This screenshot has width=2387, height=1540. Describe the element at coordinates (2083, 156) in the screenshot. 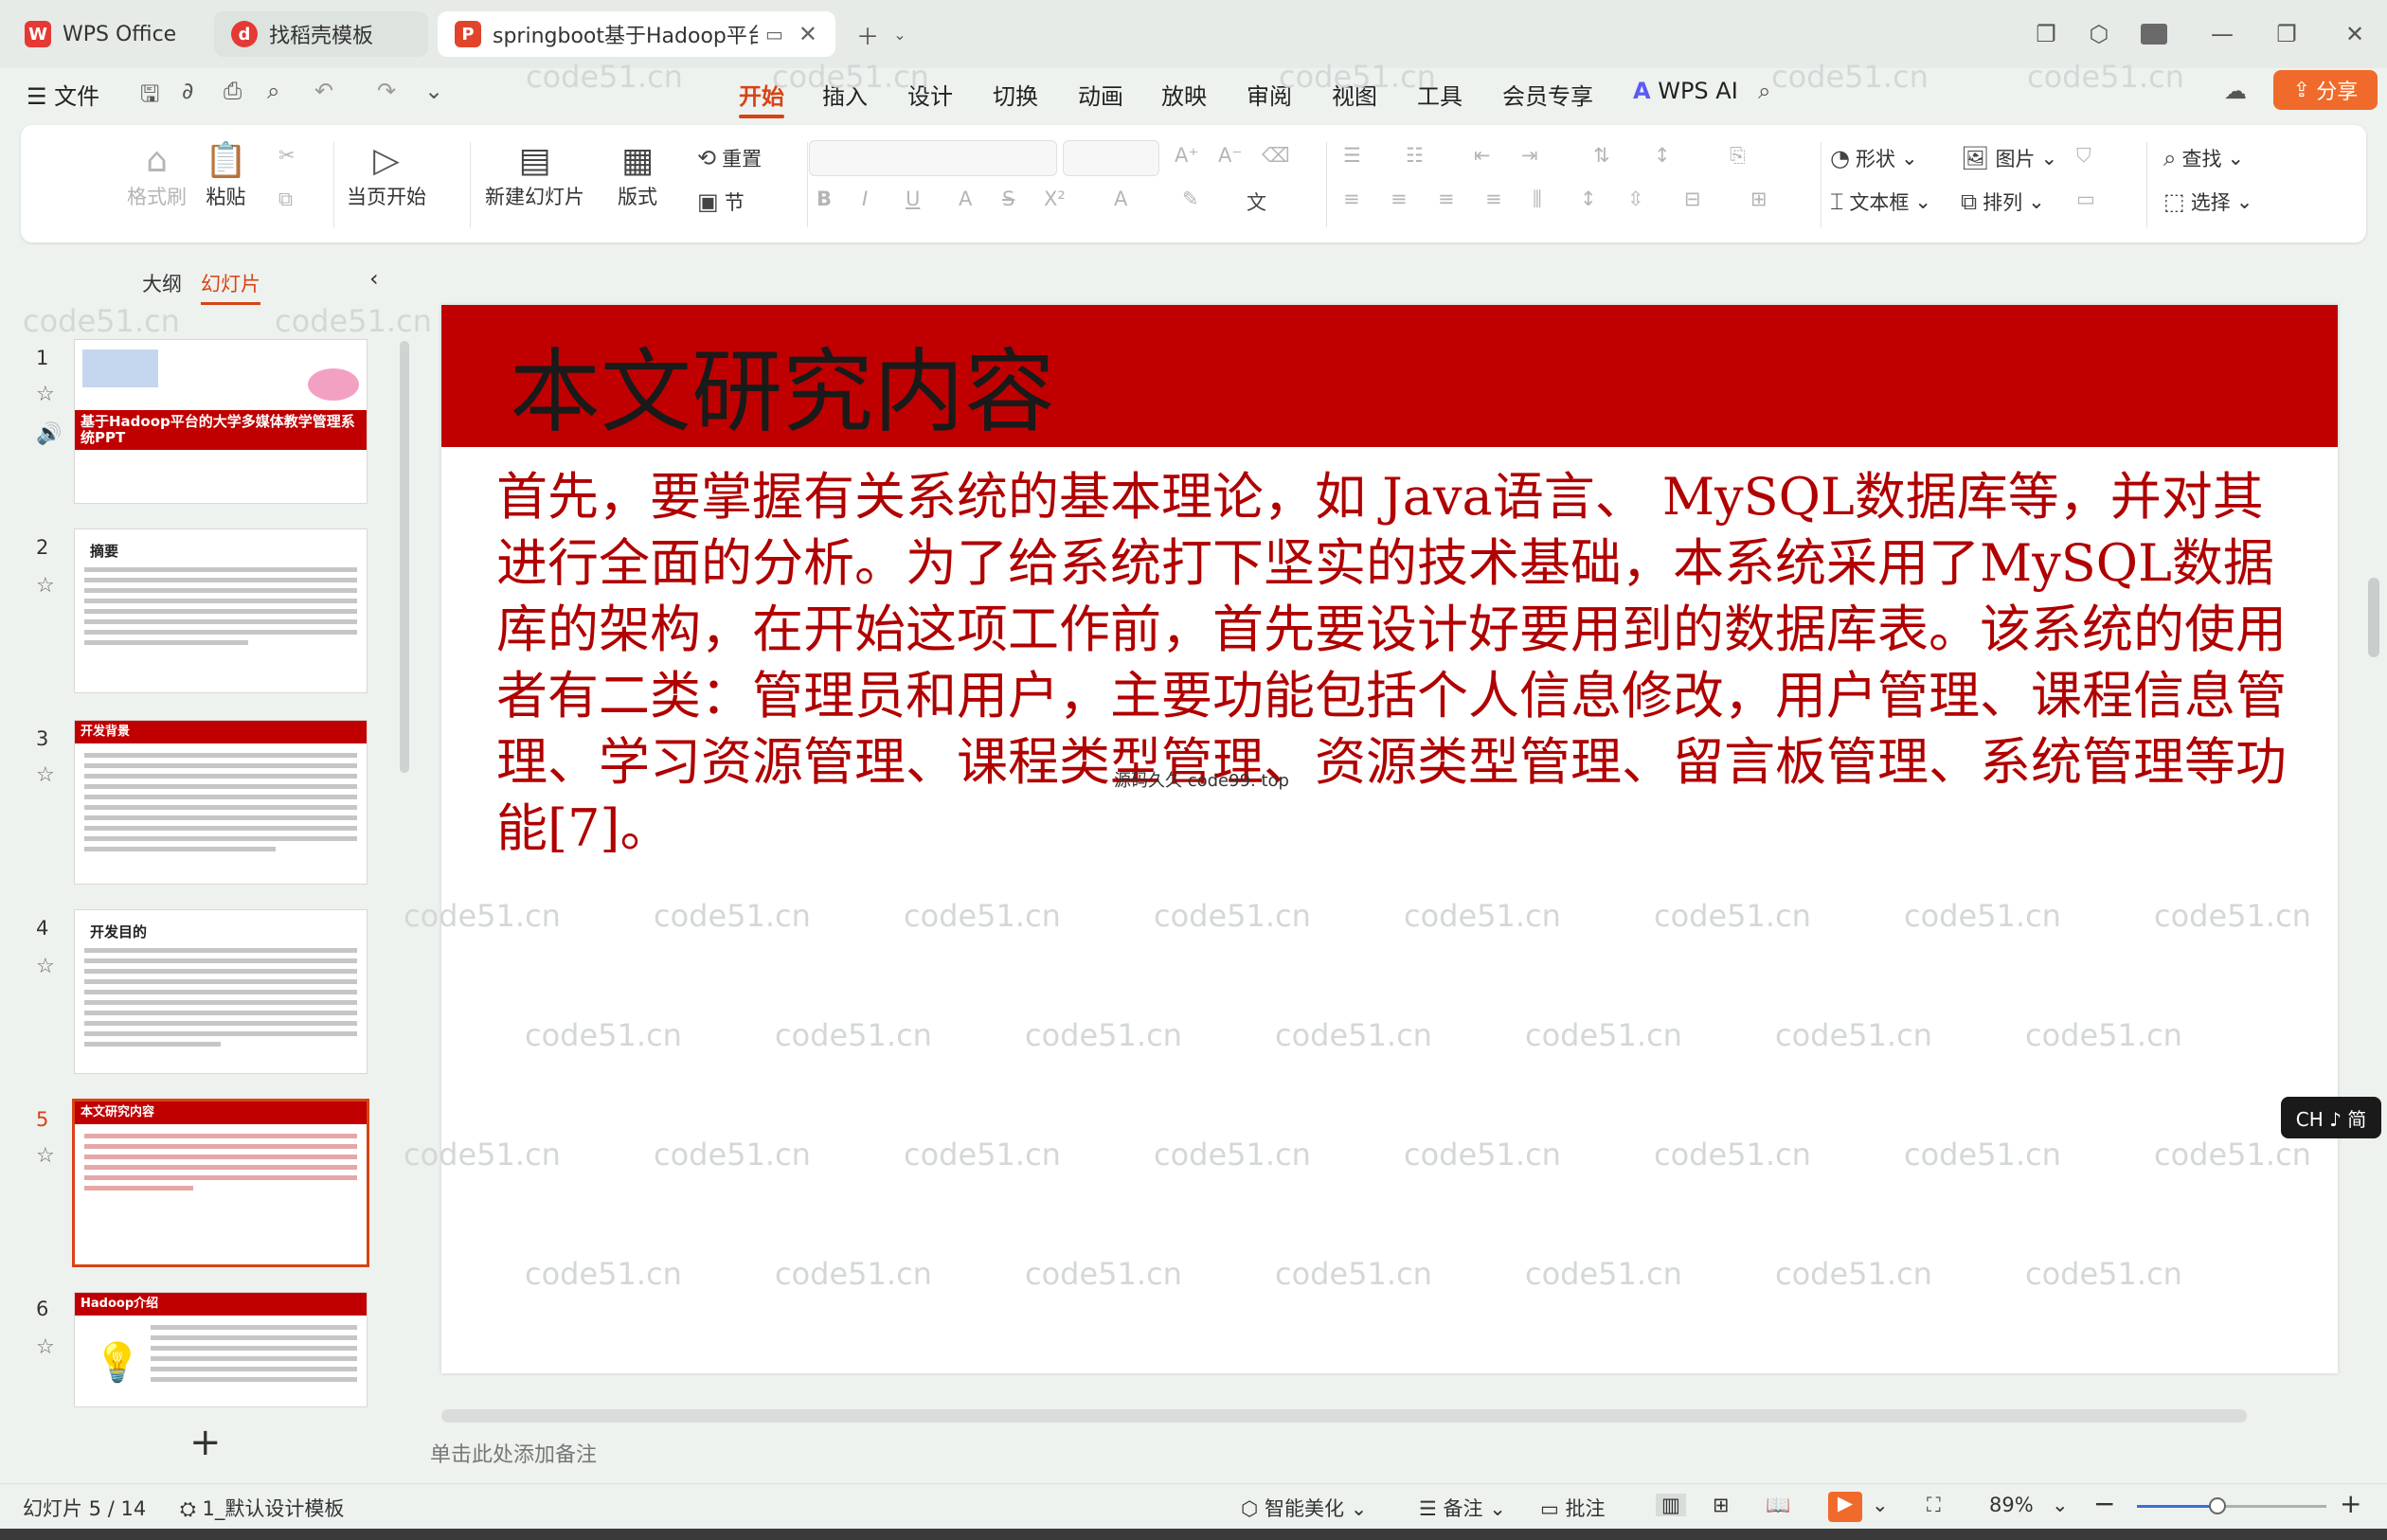

I see `fill-icon: ⛉` at that location.